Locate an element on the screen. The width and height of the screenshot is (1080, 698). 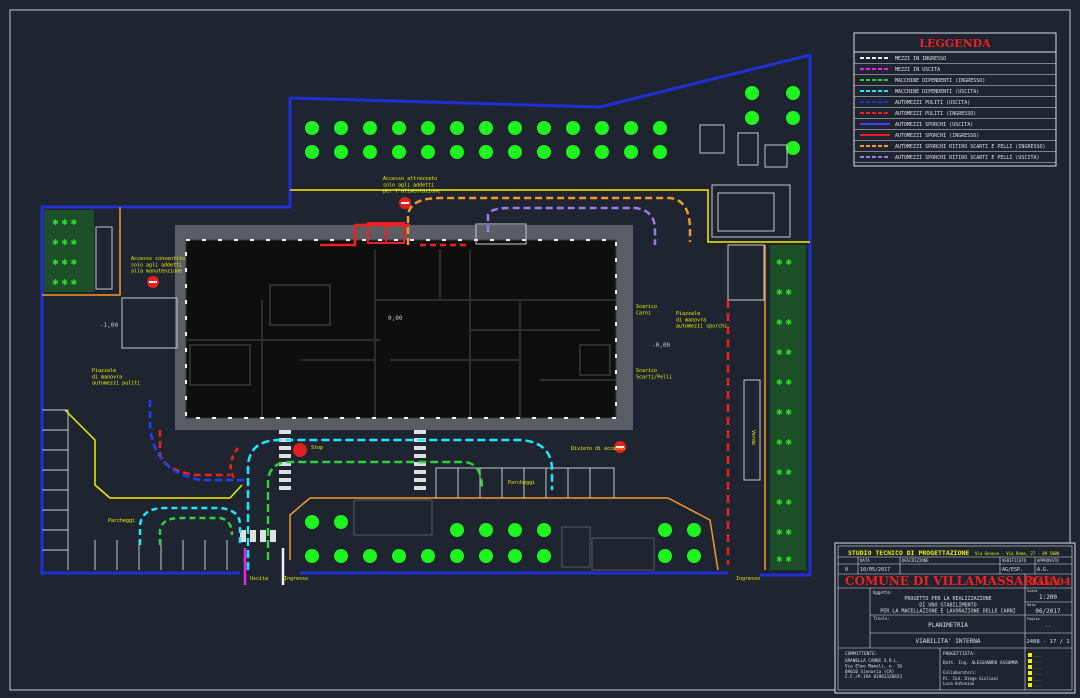
label-scarico-top: Scarico Carni is located at coordinates (646, 310).